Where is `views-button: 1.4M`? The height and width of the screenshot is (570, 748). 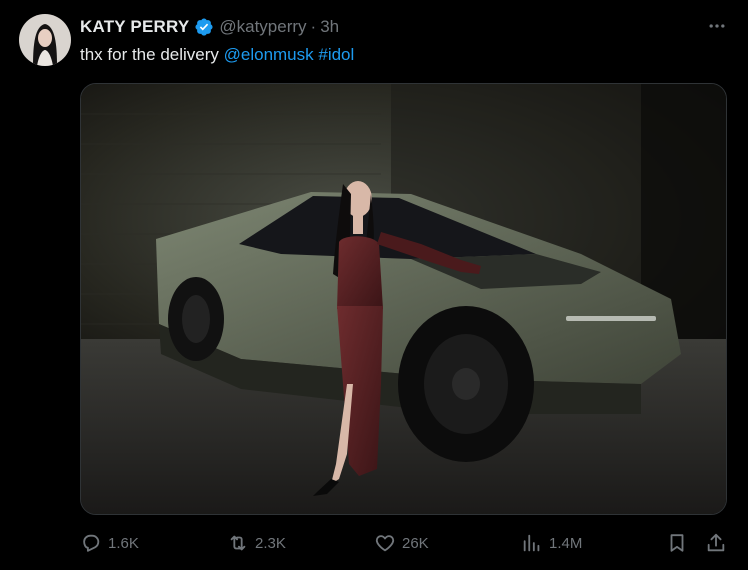 views-button: 1.4M is located at coordinates (551, 543).